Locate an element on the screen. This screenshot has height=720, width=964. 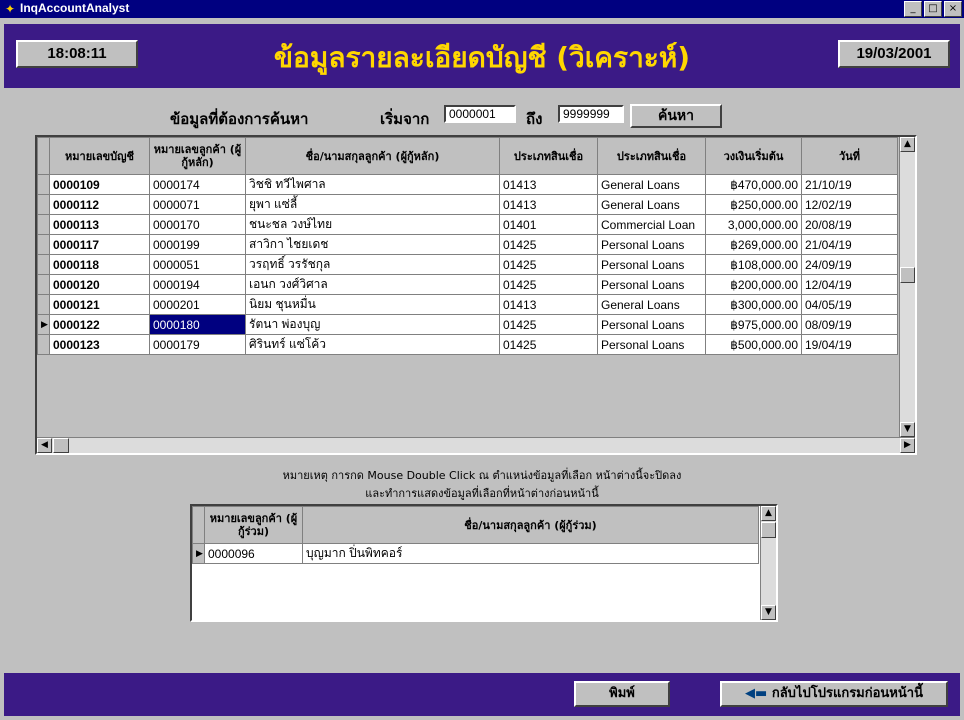
cell-date: 12/04/19 is located at coordinates (849, 284).